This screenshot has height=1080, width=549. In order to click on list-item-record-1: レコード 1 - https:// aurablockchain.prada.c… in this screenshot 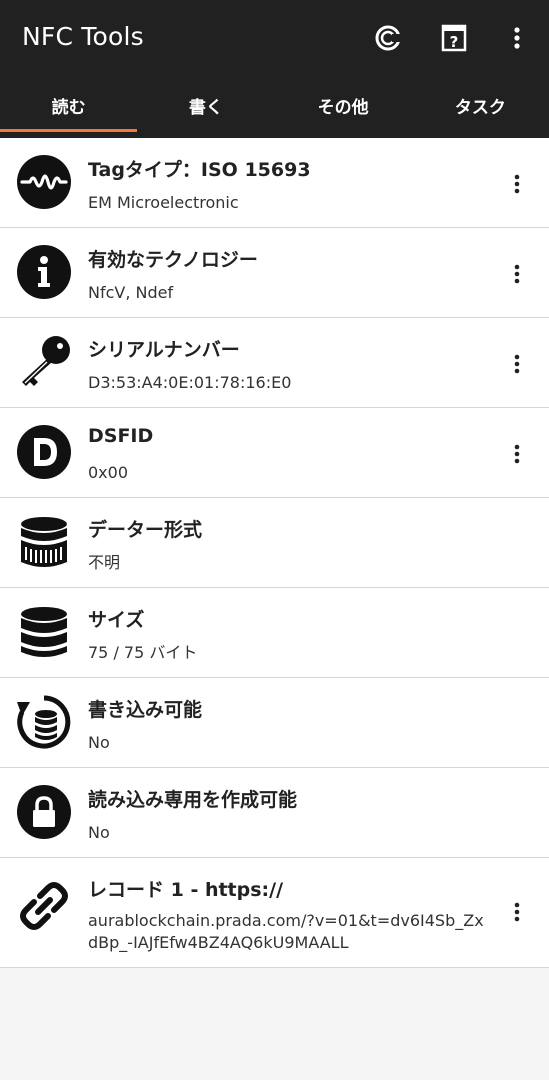, I will do `click(274, 913)`.